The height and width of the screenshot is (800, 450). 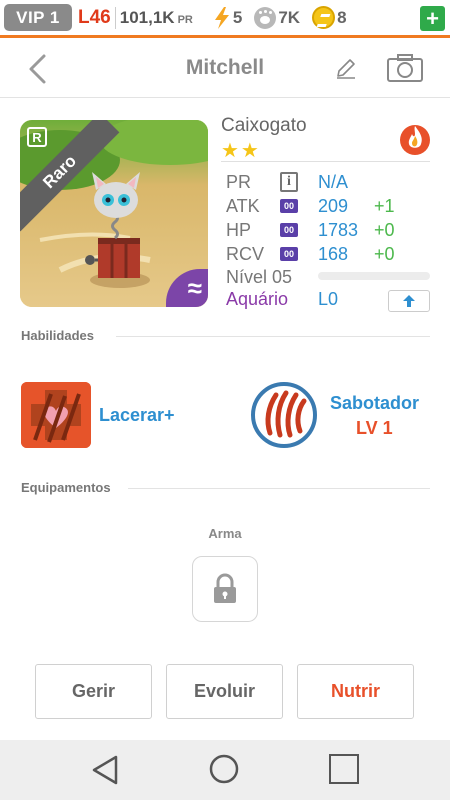 I want to click on sabotage-claw-icon, so click(x=284, y=415).